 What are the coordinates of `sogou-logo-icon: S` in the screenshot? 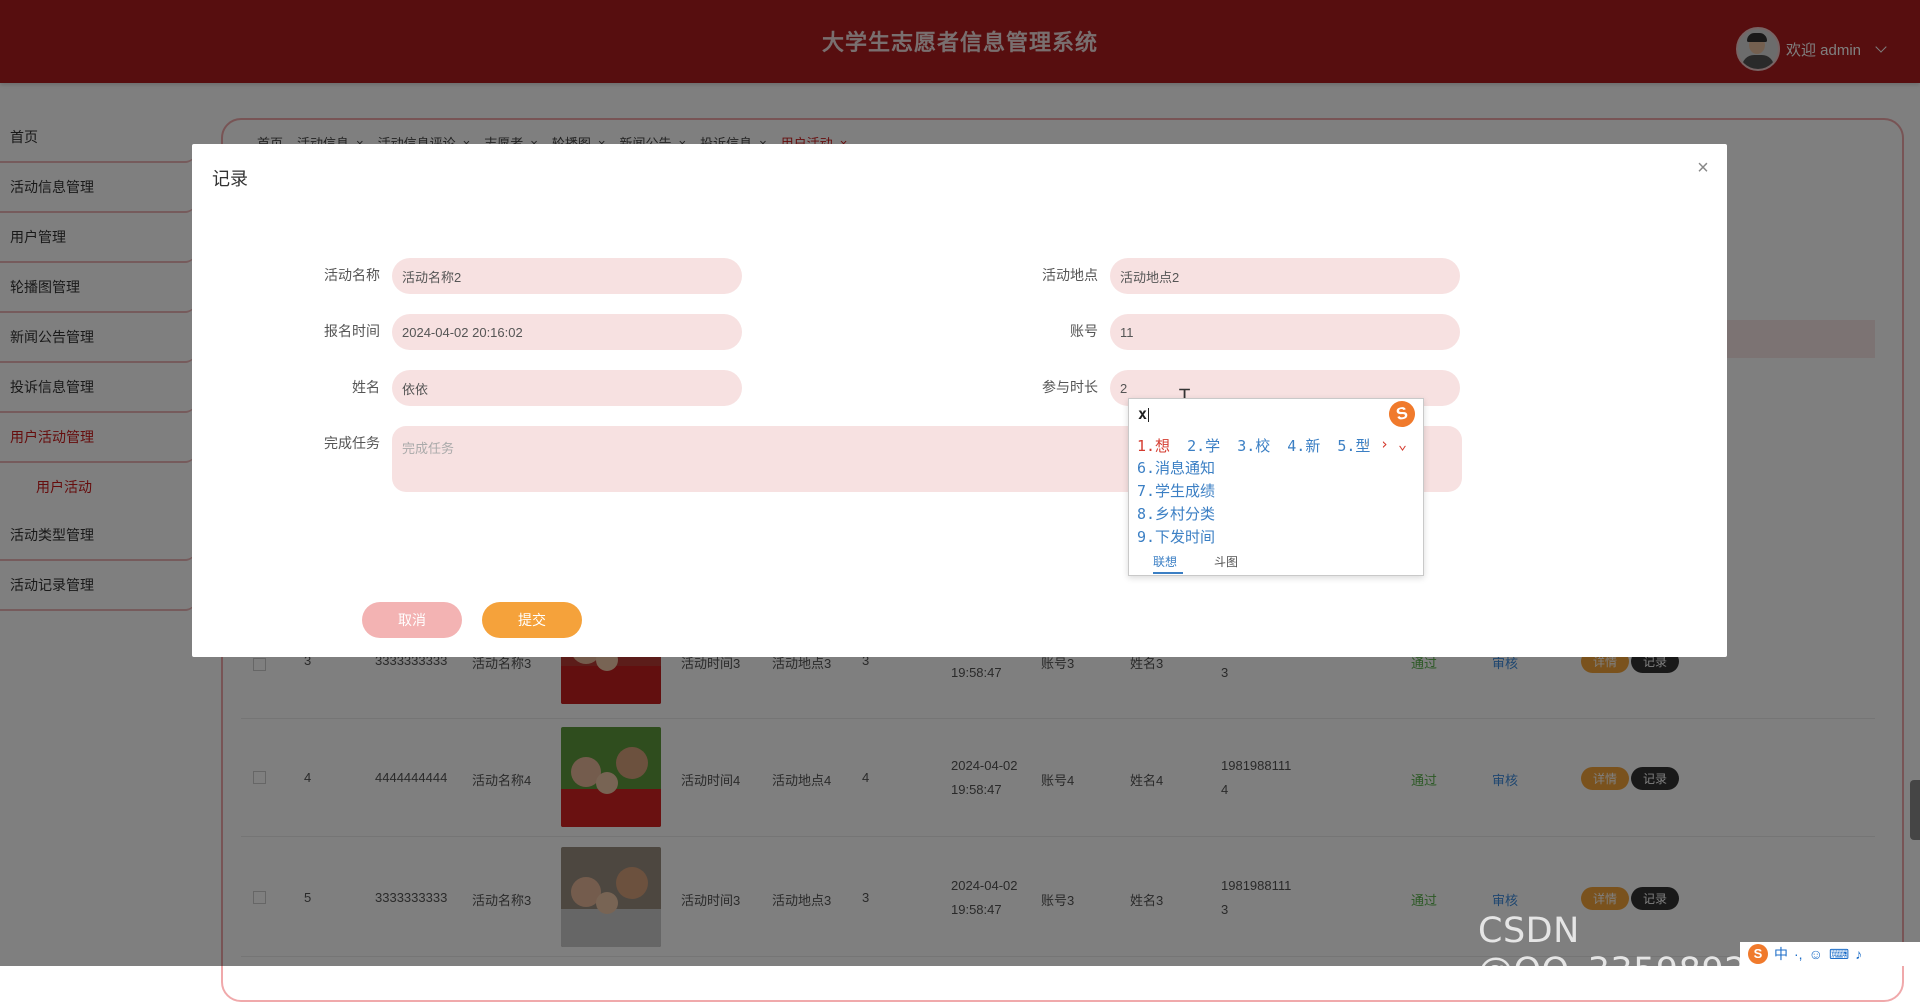 It's located at (1402, 414).